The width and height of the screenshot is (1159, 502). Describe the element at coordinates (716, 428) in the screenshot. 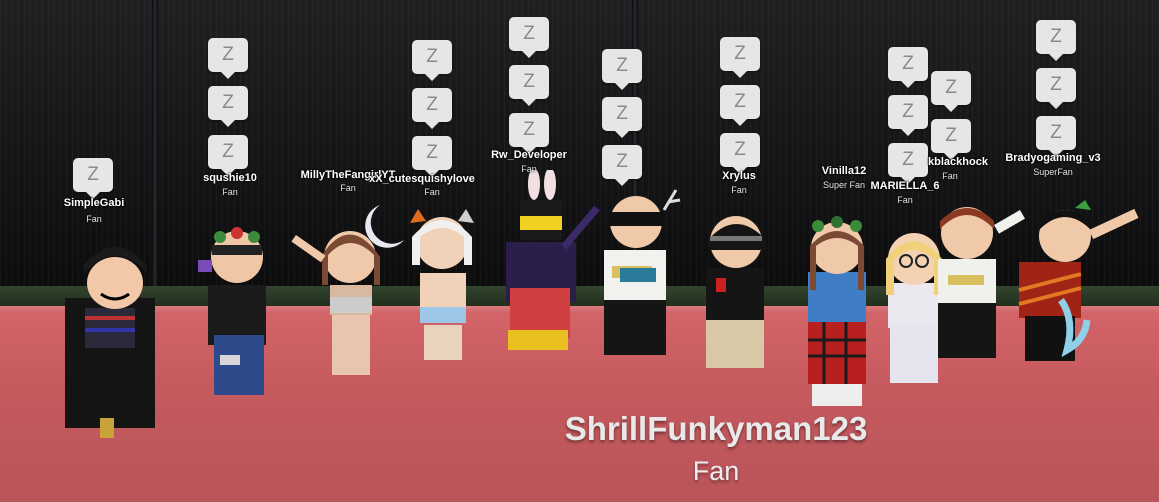

I see `focused-player-name: ShrillFunkyman123` at that location.